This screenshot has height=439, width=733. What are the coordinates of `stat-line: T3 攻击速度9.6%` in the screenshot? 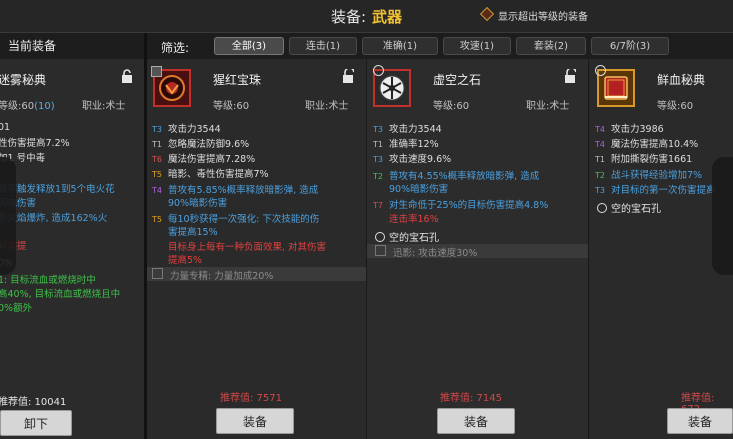 It's located at (412, 159).